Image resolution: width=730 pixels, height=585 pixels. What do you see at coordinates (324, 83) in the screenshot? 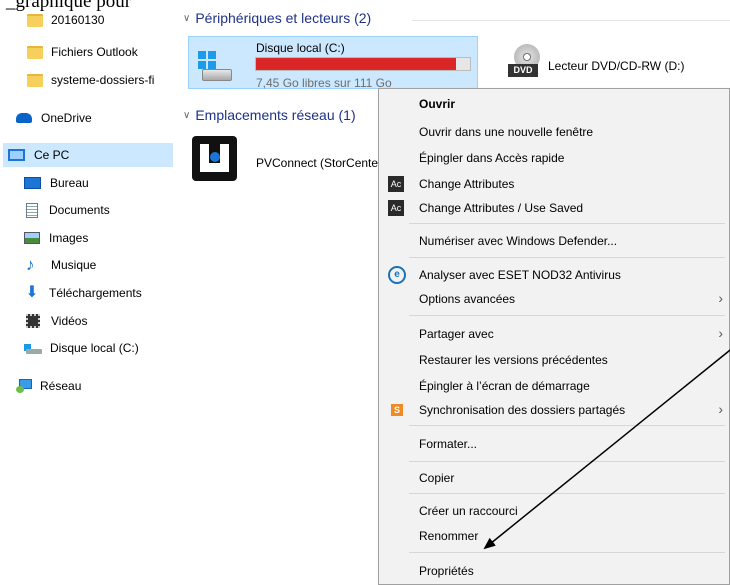
I see `drive-free-space: 7,45 Go libres sur 111 Go` at bounding box center [324, 83].